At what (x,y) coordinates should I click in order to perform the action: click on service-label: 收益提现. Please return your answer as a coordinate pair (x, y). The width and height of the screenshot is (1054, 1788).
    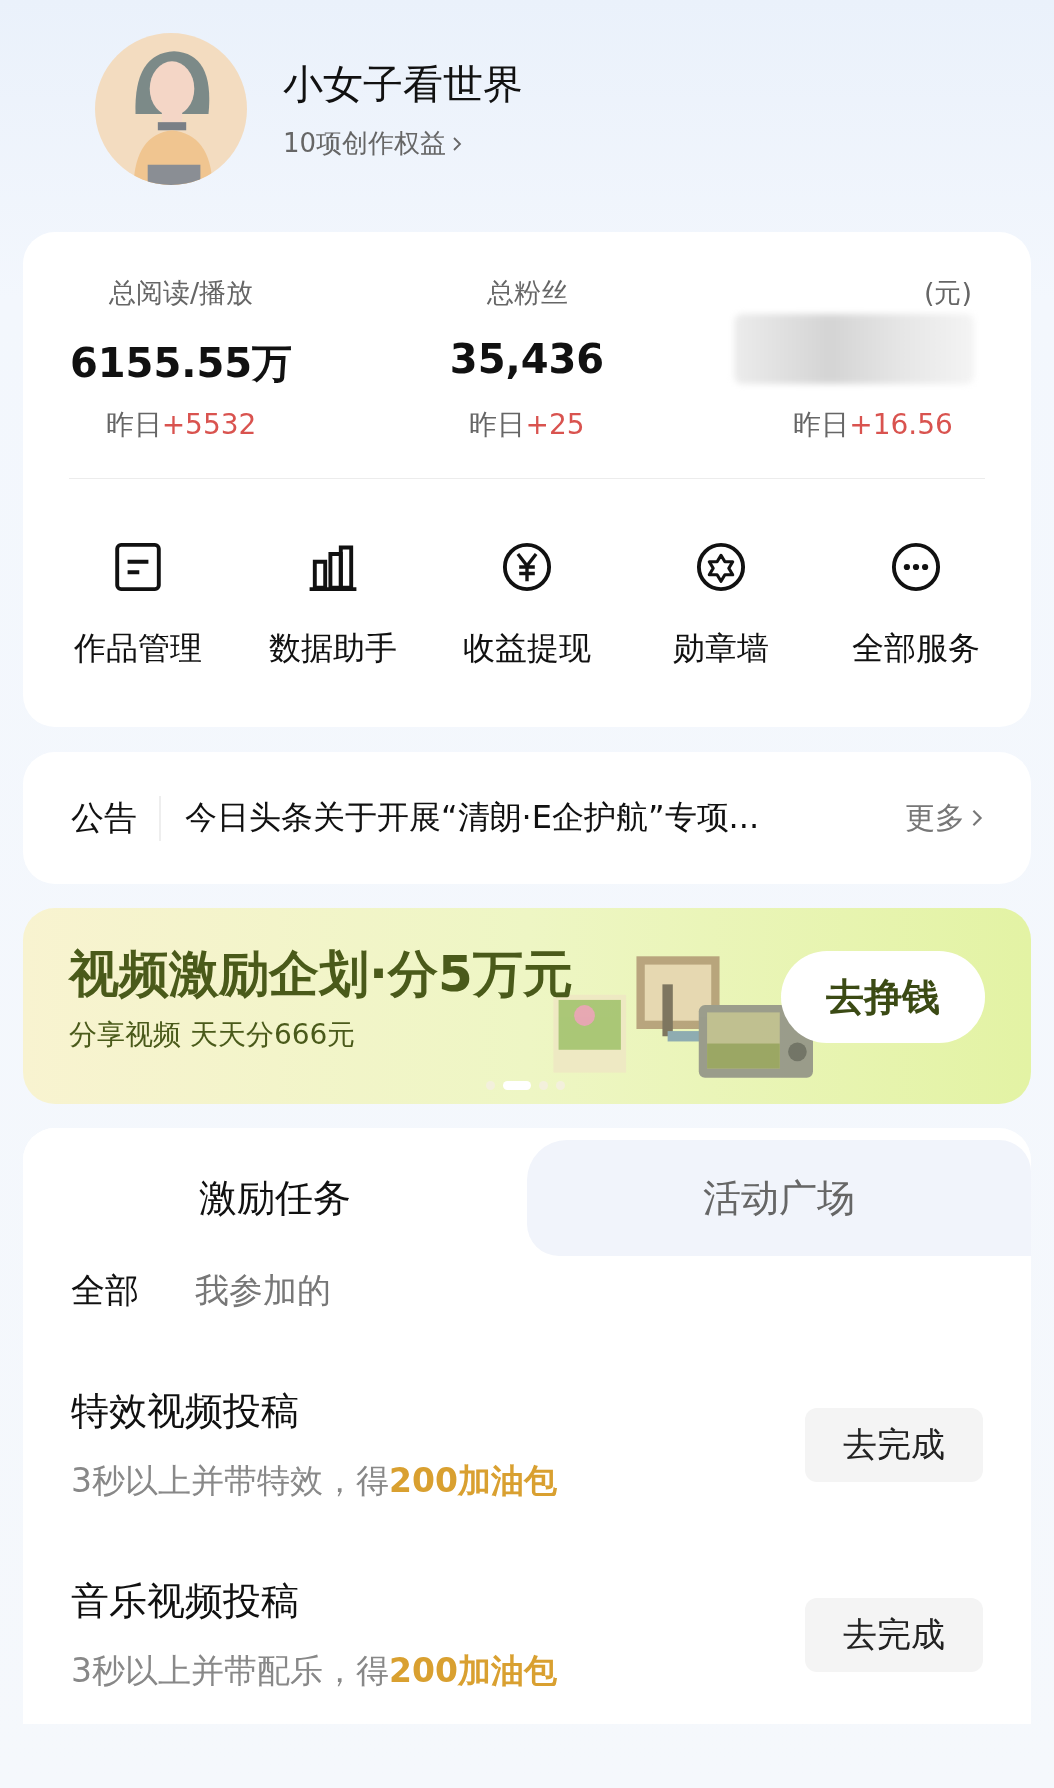
    Looking at the image, I should click on (527, 649).